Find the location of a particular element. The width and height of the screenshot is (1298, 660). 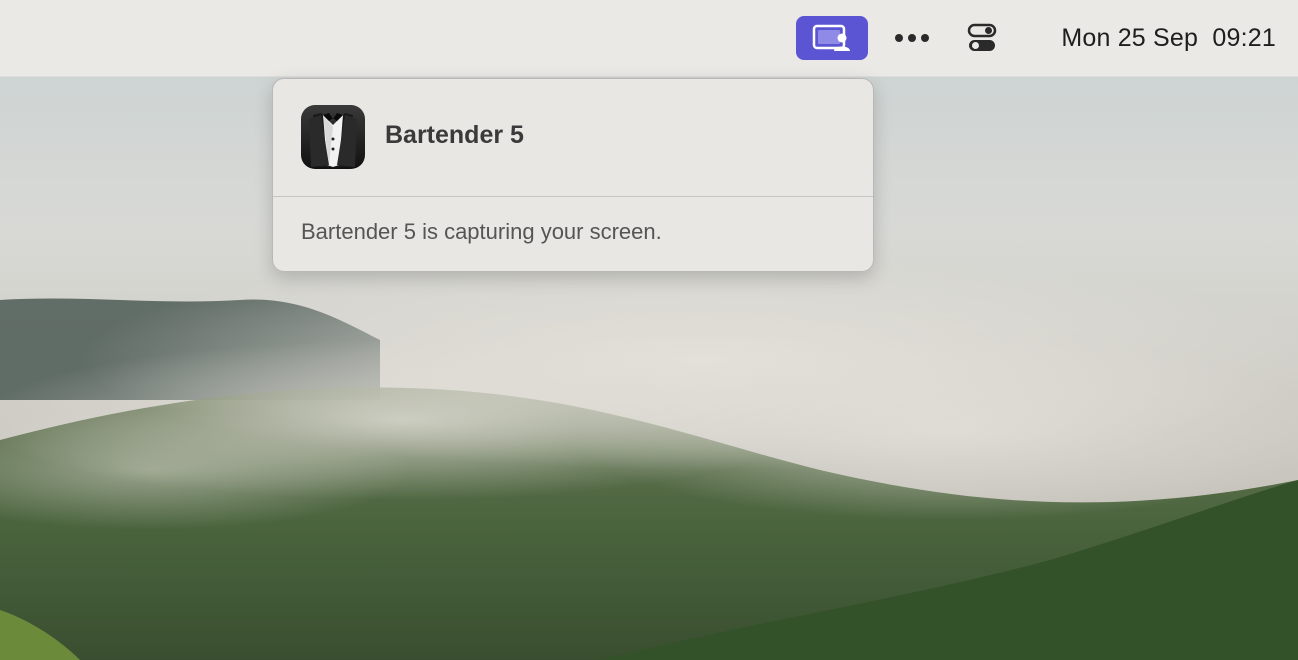

menu-bar-clock: Mon 25 Sep 09:21 is located at coordinates (1148, 38).